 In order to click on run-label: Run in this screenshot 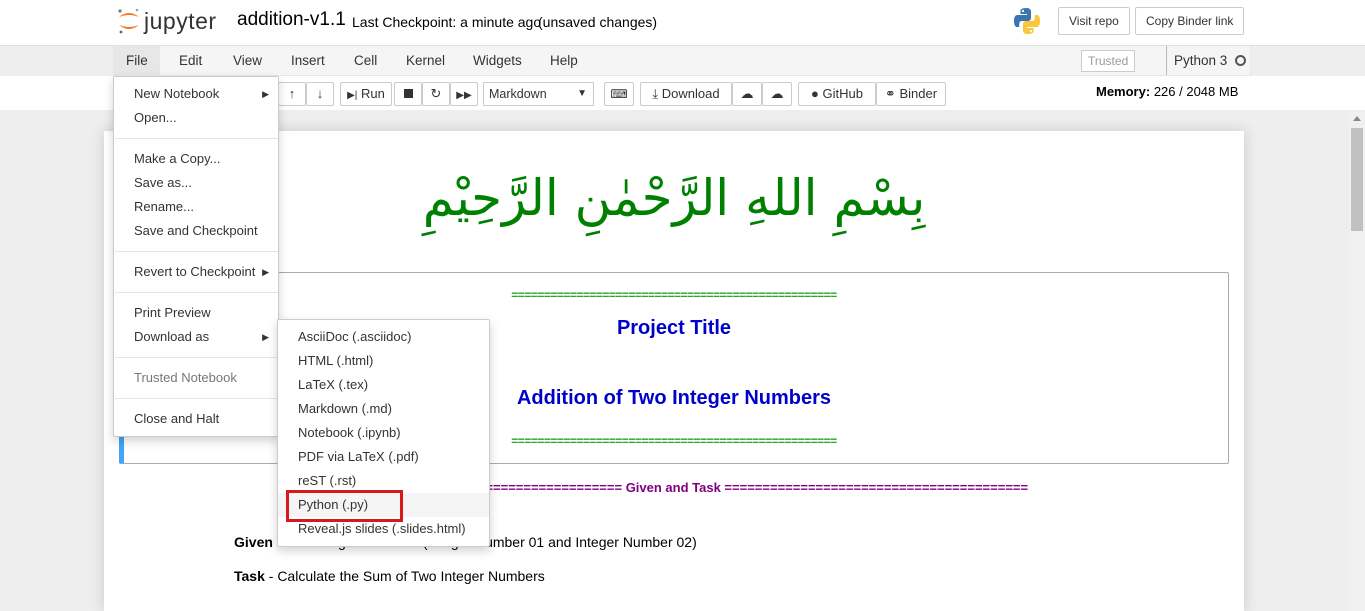, I will do `click(373, 93)`.